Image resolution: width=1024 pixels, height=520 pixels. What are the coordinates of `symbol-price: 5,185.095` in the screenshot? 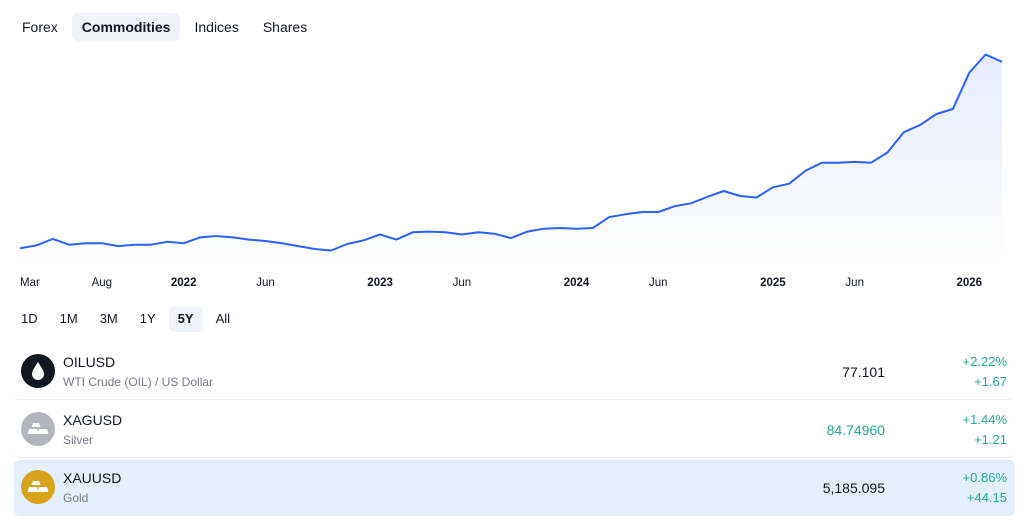 It's located at (853, 488).